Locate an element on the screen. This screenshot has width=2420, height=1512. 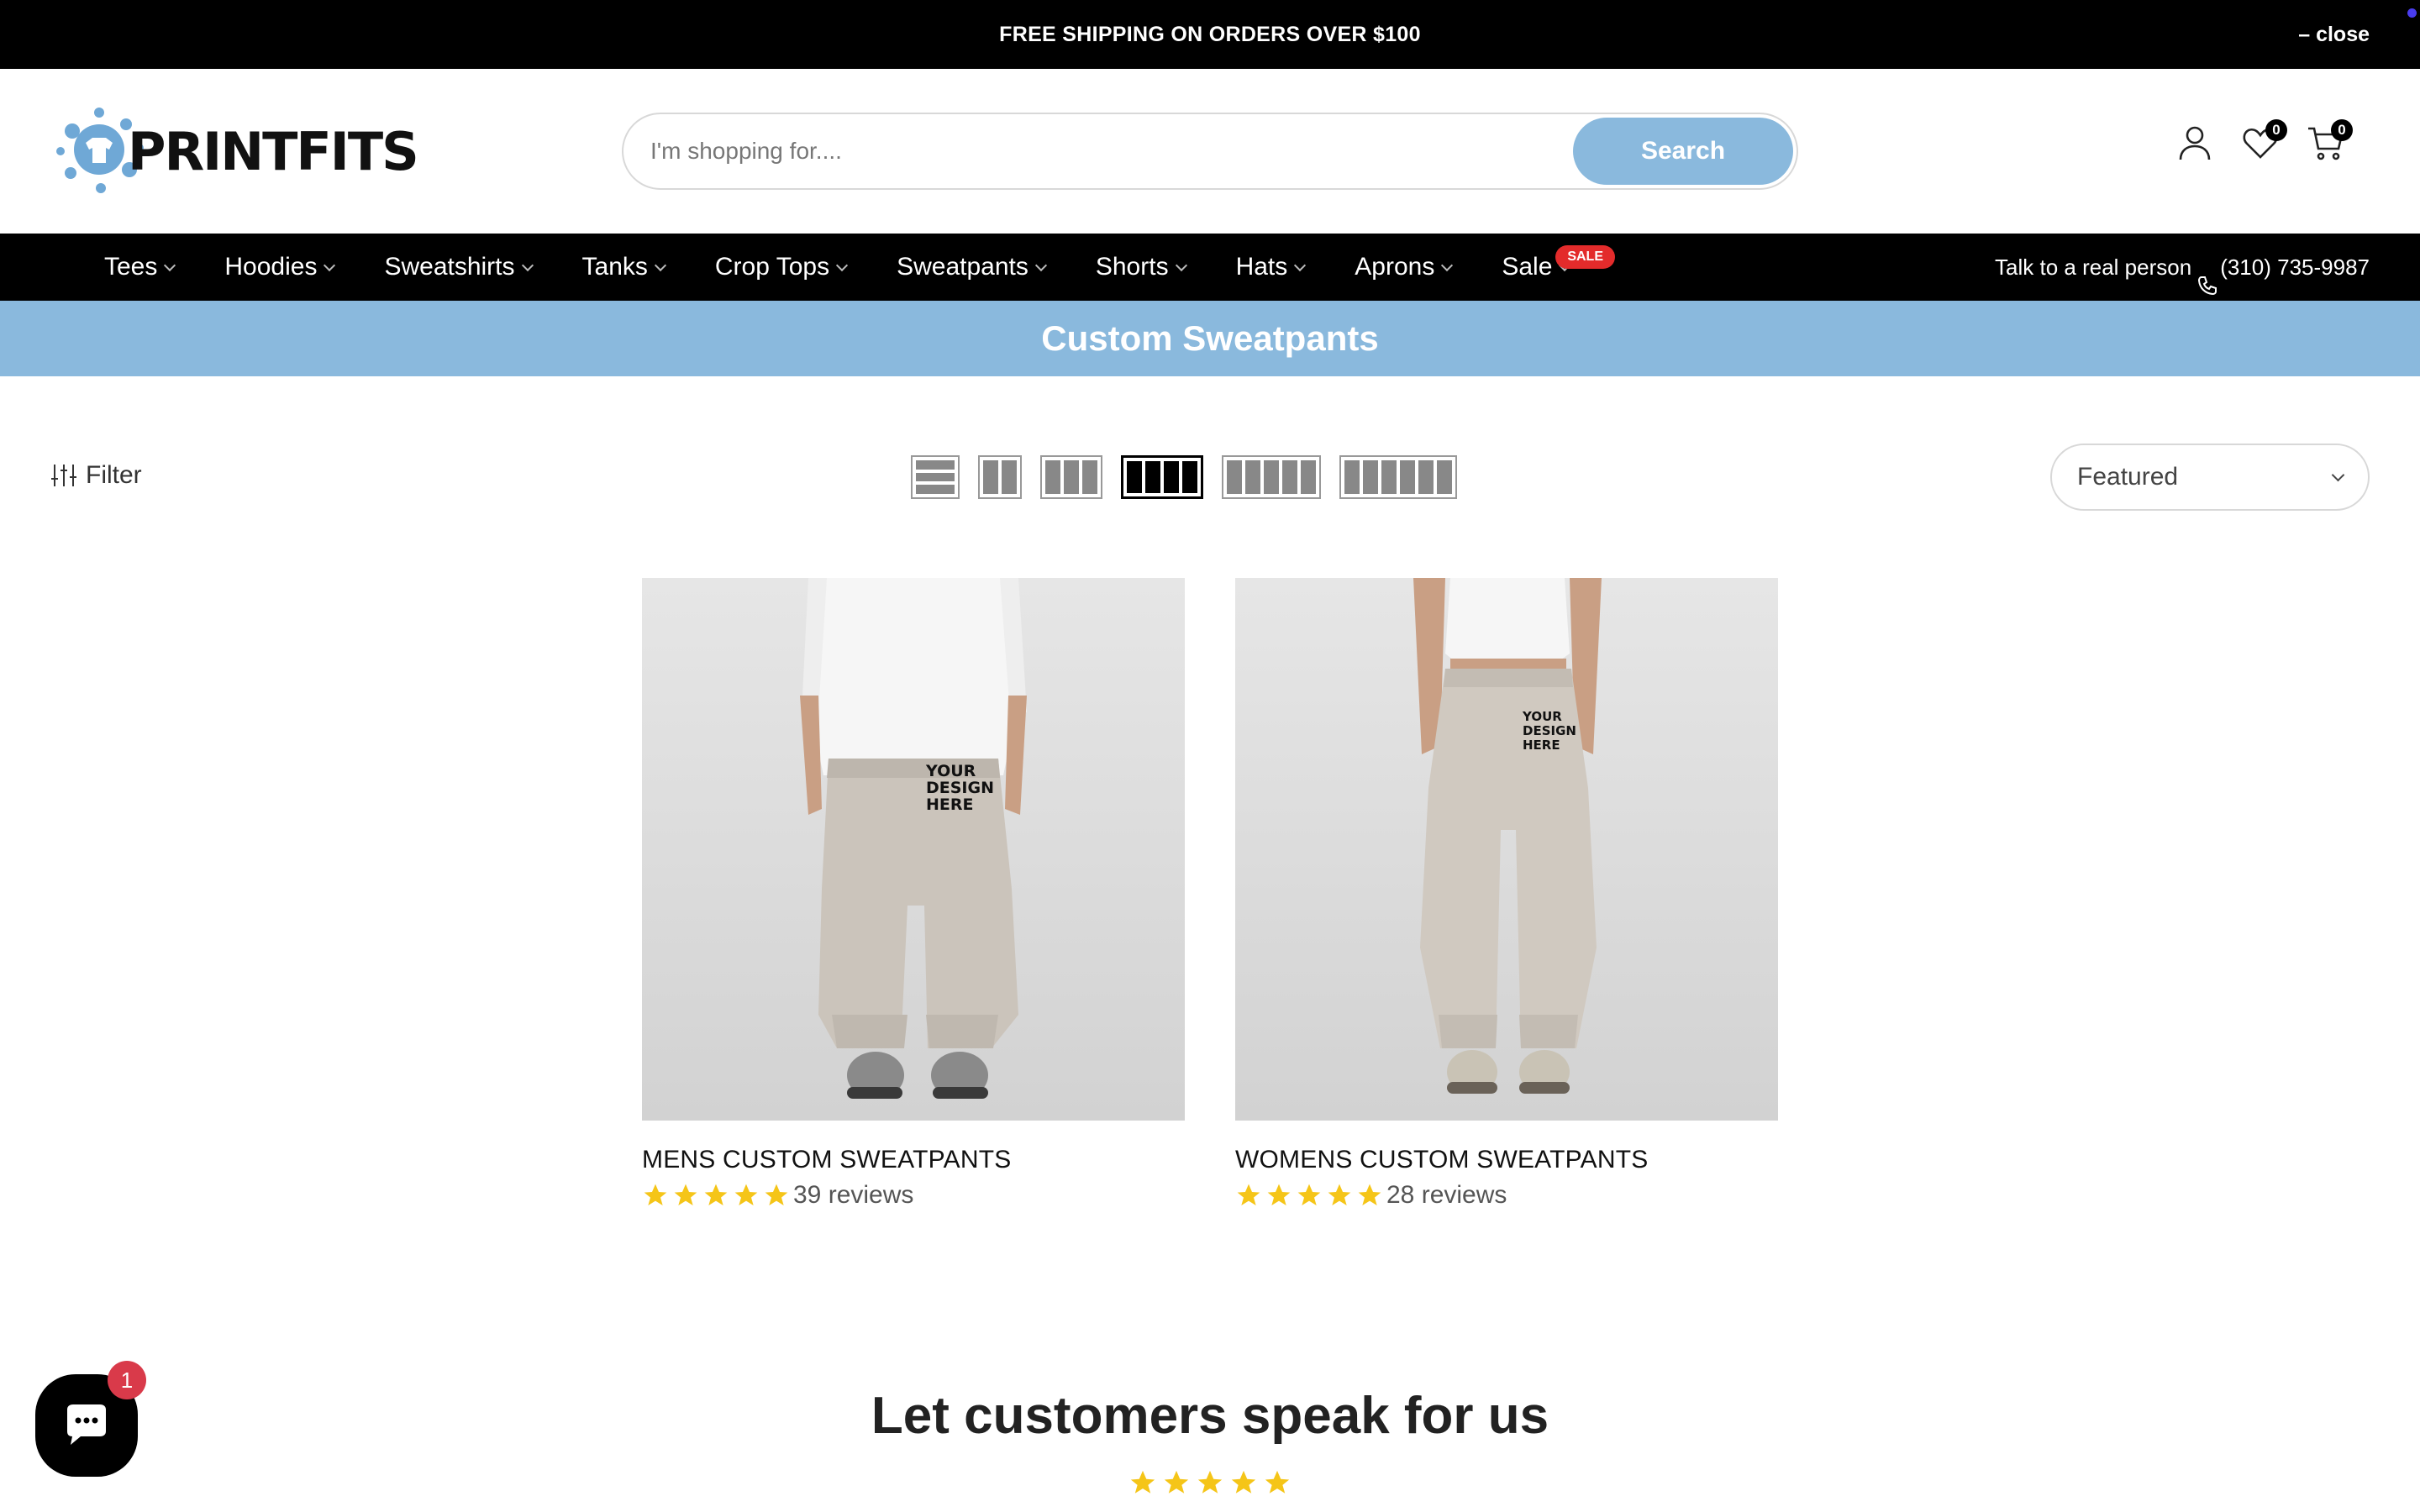
chat-bubble-icon is located at coordinates (86, 1424).